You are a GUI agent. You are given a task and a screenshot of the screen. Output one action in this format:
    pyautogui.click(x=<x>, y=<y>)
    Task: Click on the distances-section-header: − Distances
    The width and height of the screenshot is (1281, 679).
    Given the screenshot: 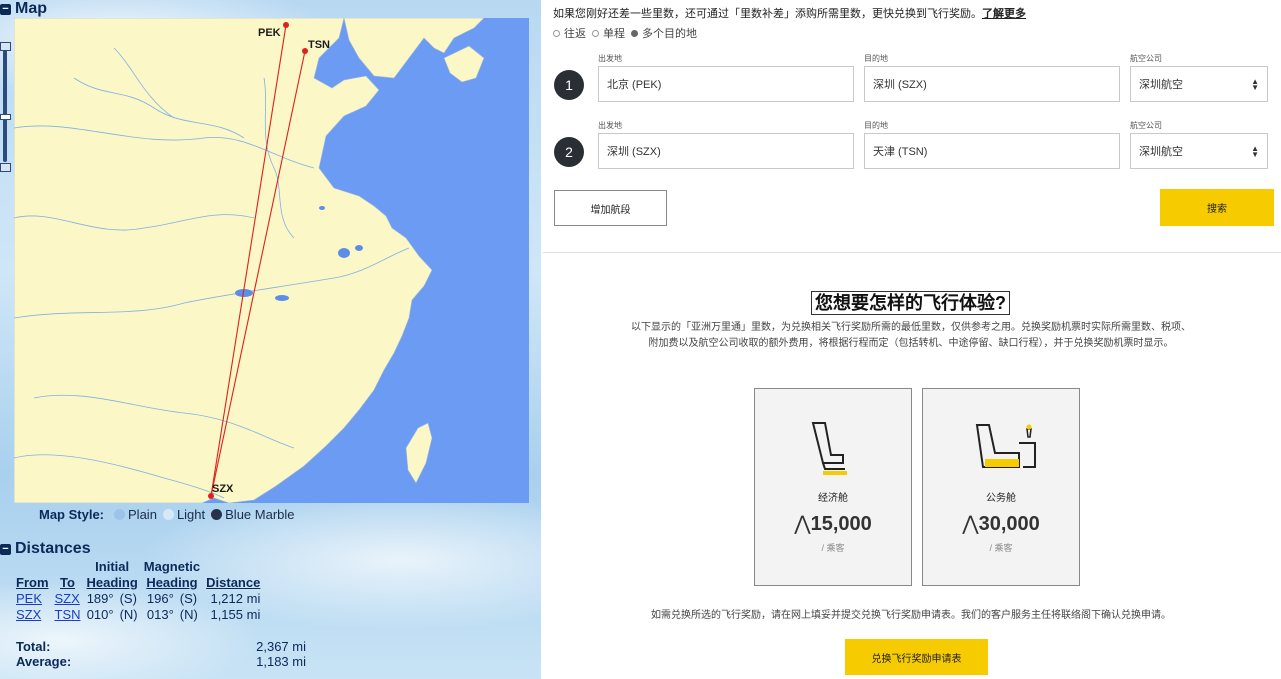 What is the action you would take?
    pyautogui.click(x=45, y=549)
    